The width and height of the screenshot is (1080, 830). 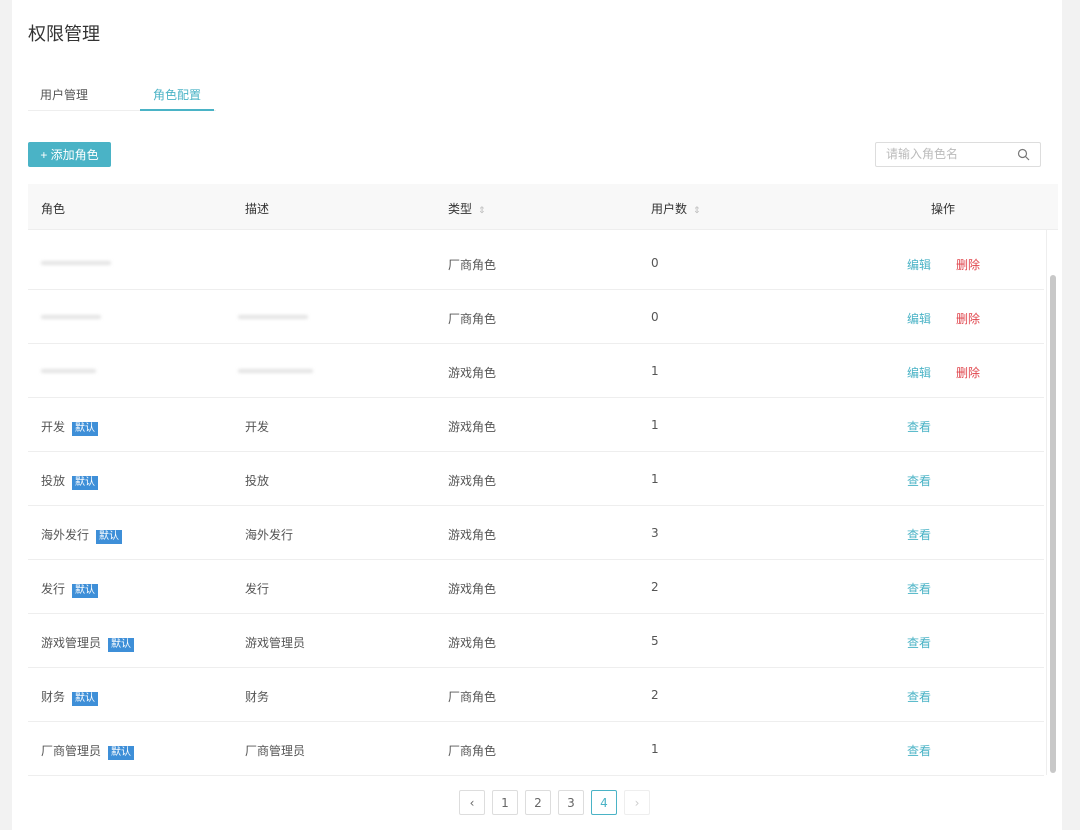 I want to click on header-role: 角色, so click(x=53, y=209).